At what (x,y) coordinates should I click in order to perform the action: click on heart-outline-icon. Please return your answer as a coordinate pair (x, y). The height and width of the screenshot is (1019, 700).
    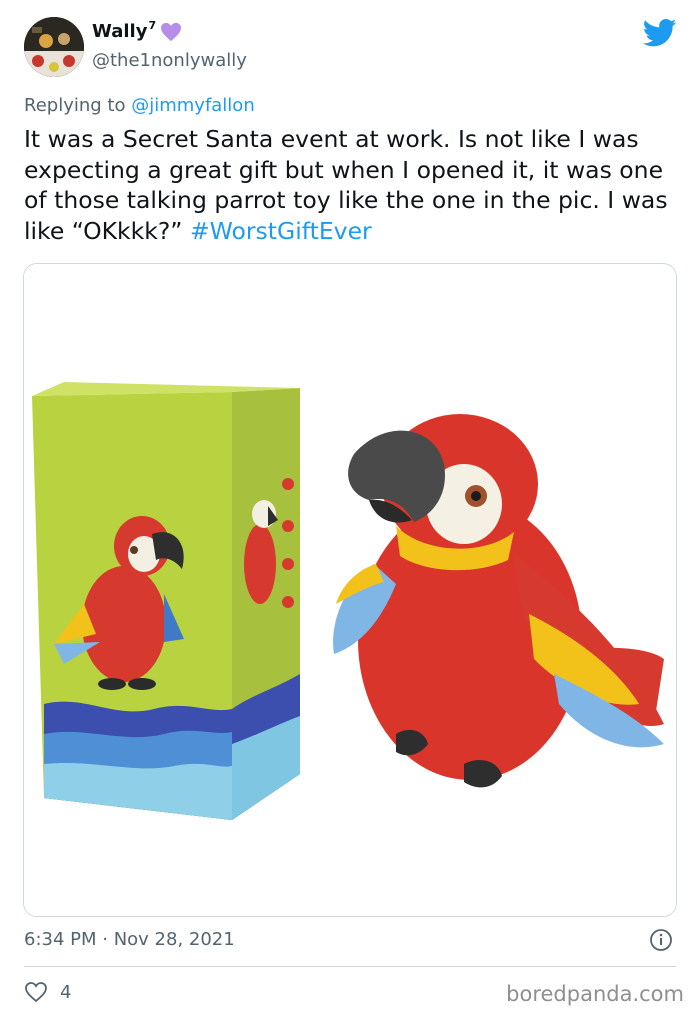
    Looking at the image, I should click on (36, 992).